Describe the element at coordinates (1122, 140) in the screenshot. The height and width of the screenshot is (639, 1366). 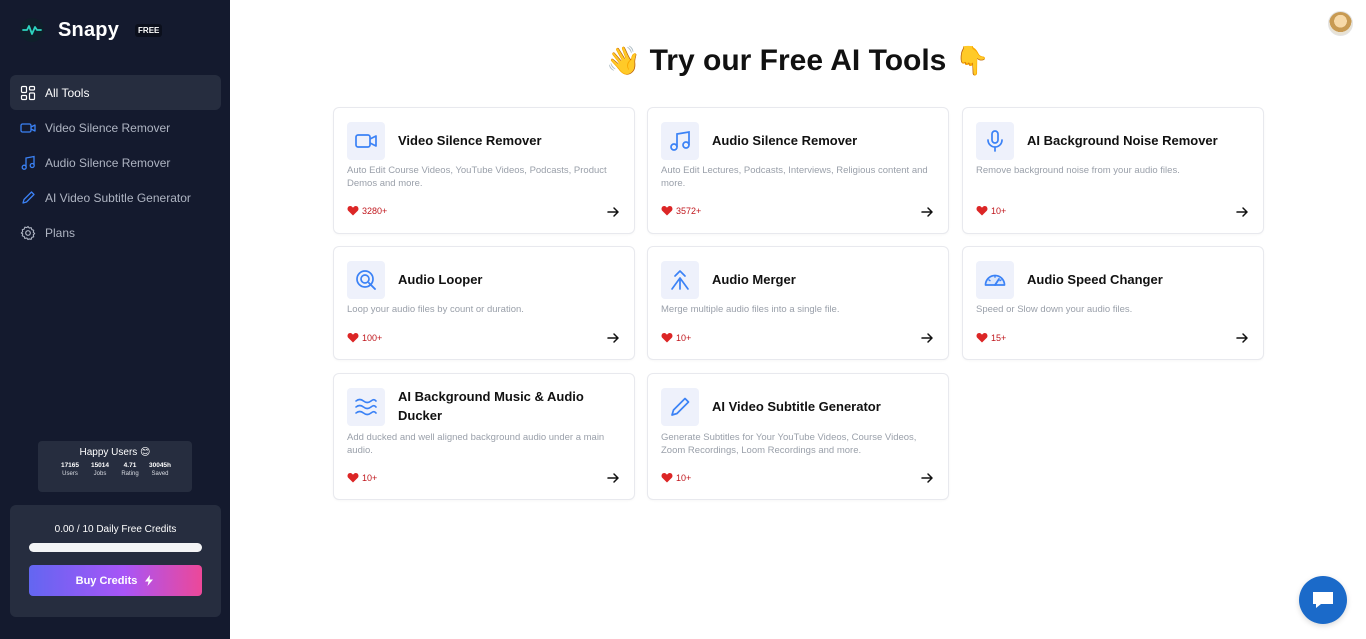
I see `tool-card-title: AI Background Noise Remover` at that location.